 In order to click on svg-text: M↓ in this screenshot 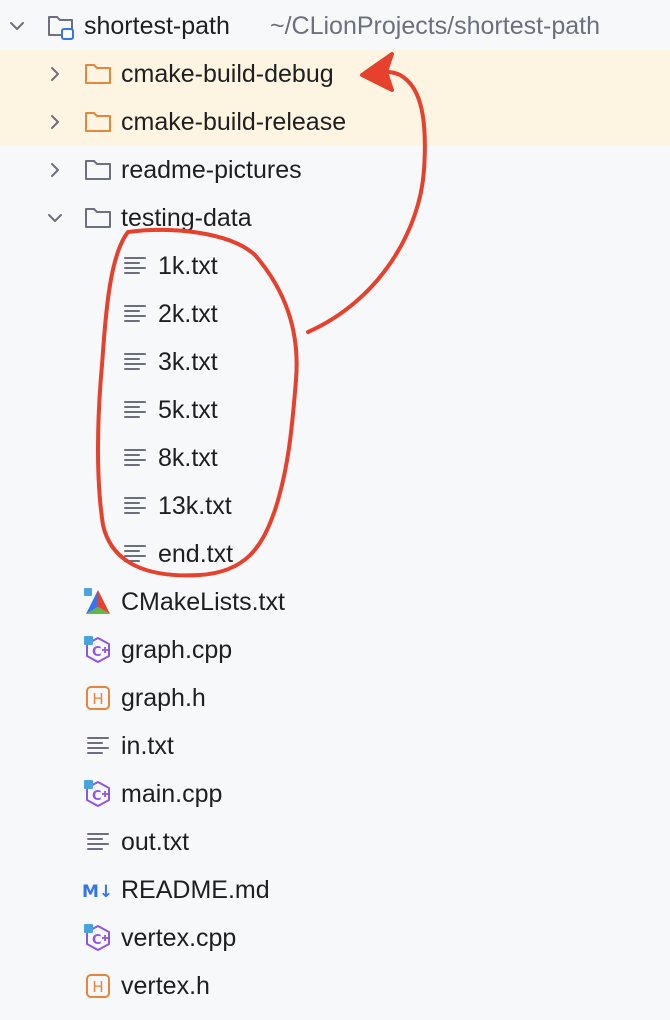, I will do `click(97, 892)`.